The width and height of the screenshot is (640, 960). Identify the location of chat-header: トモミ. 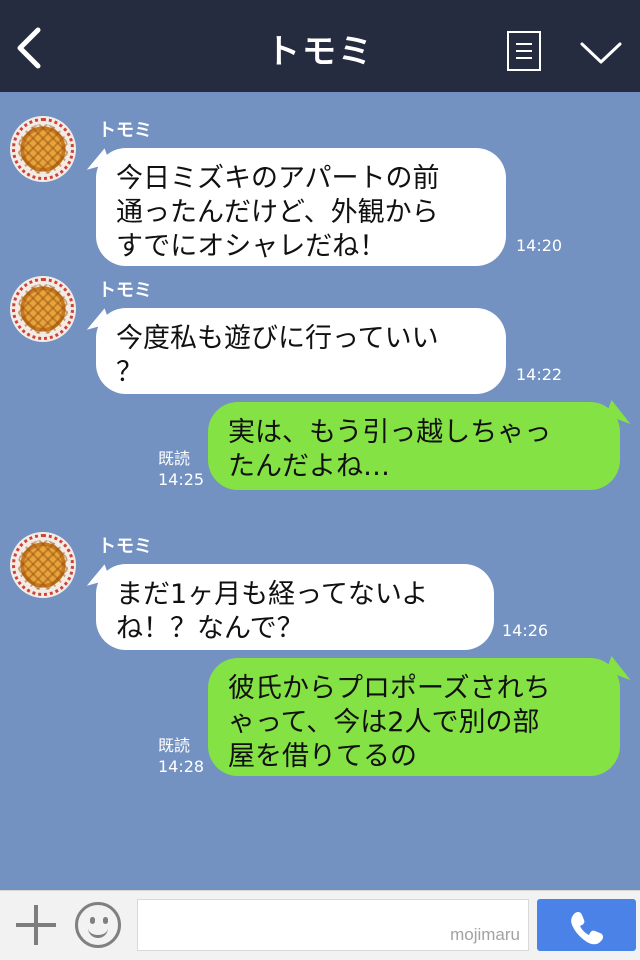
(320, 46).